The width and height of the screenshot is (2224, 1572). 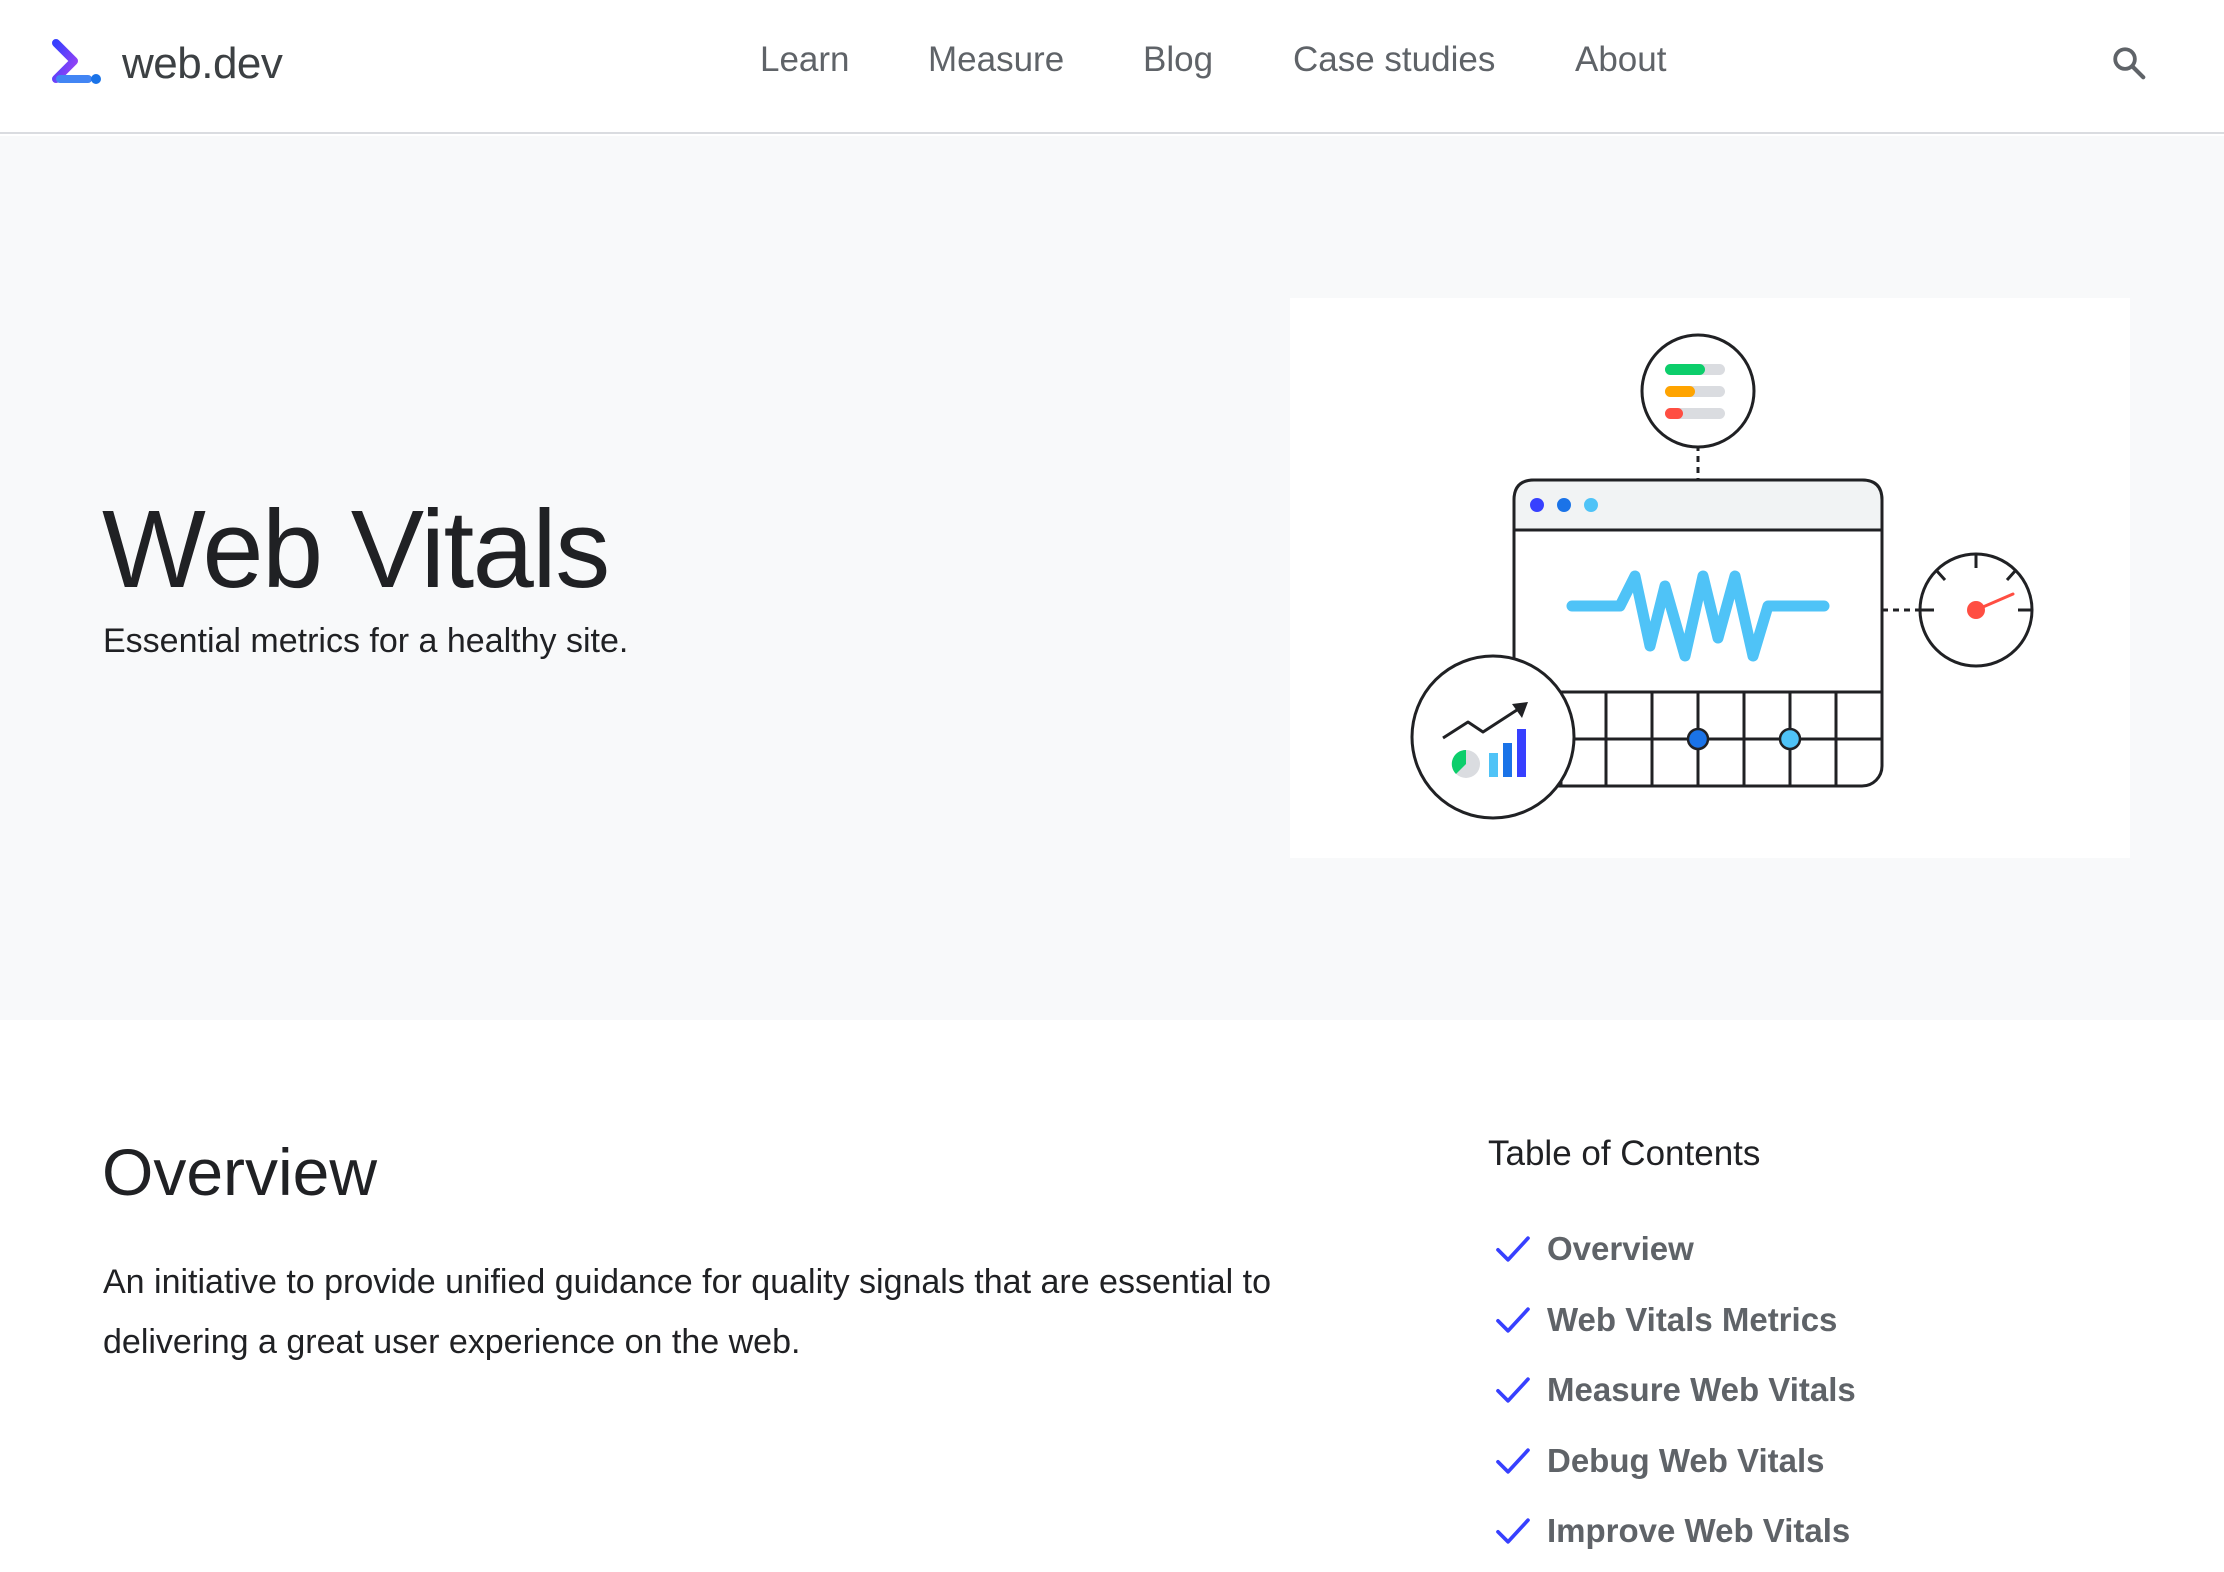 I want to click on nav-blog: Blog, so click(x=1178, y=60).